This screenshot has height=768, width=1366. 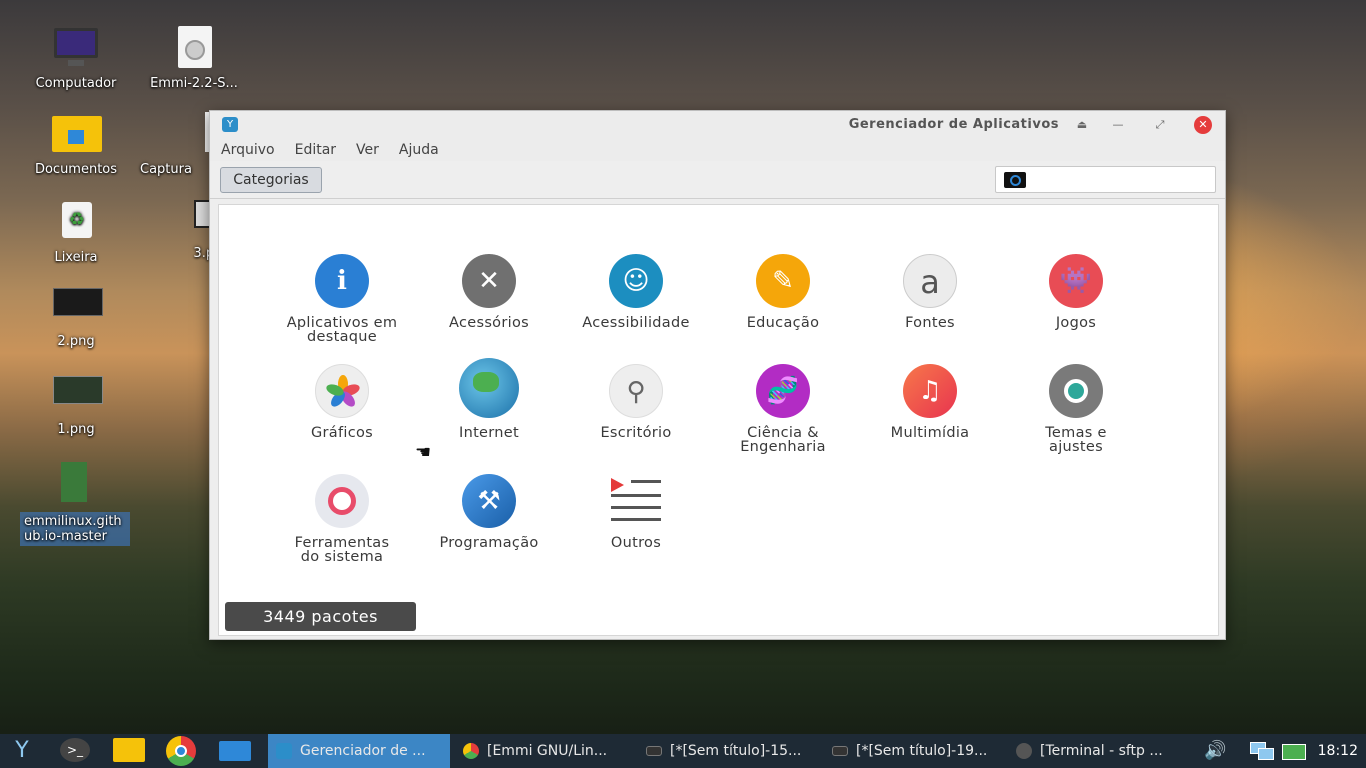 I want to click on network-icon, so click(x=1264, y=751).